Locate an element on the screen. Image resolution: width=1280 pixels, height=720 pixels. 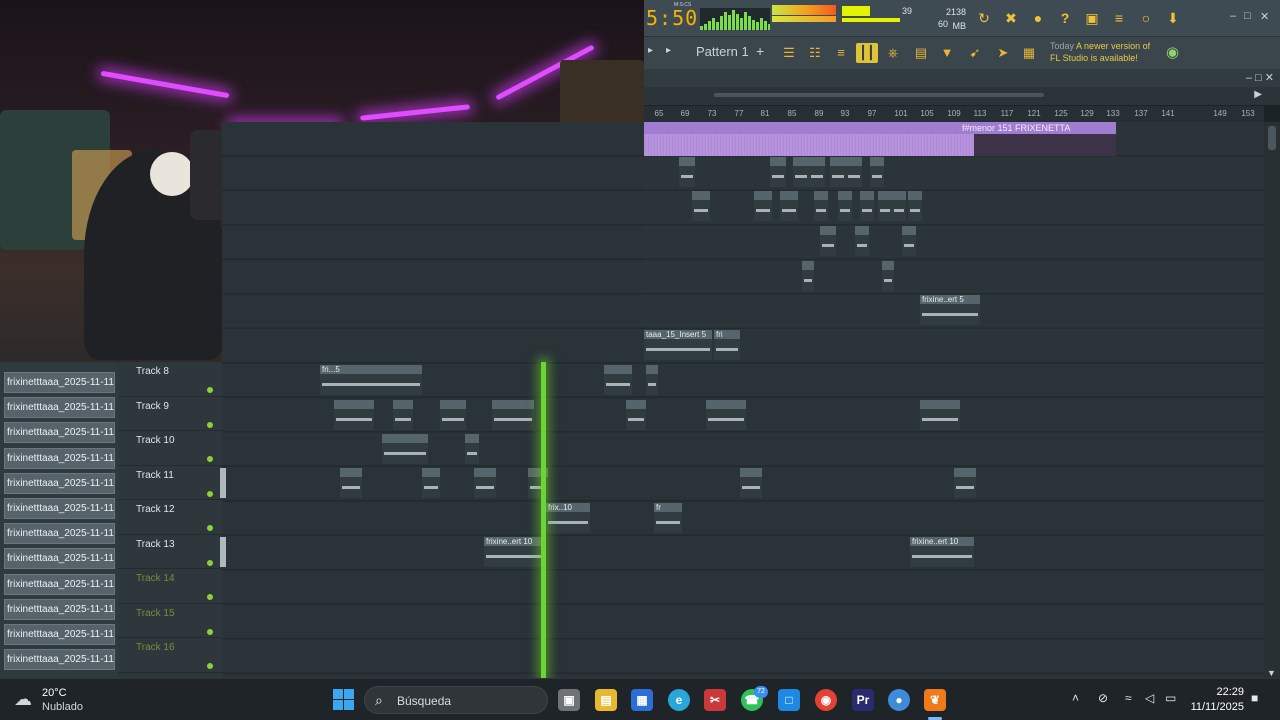
playlist-window-controls: – □ ✕ is located at coordinates (1260, 77).